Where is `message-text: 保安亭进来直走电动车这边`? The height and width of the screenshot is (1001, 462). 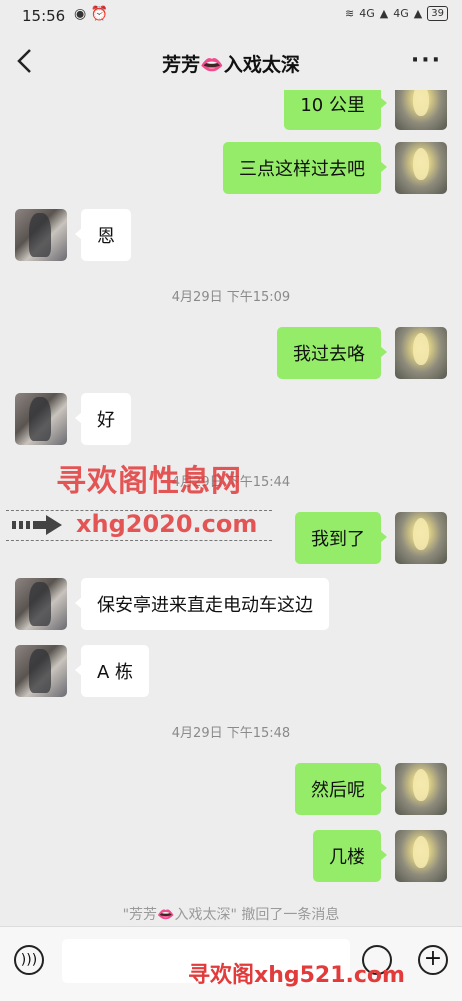
message-text: 保安亭进来直走电动车这边 is located at coordinates (205, 605).